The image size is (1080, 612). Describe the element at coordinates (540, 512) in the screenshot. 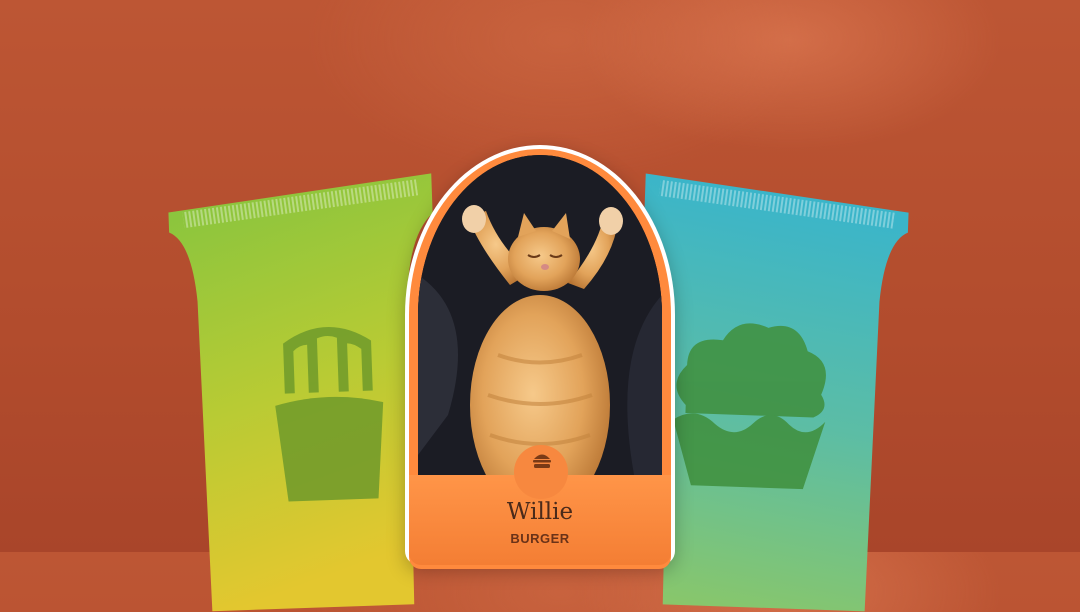

I see `pet-name: Willie` at that location.